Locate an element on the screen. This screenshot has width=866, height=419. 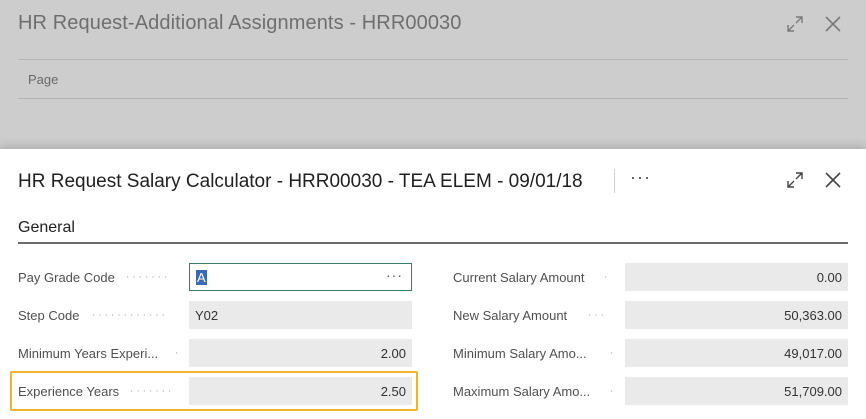
field-row-current-salary: Current Salary Amount is located at coordinates (519, 277).